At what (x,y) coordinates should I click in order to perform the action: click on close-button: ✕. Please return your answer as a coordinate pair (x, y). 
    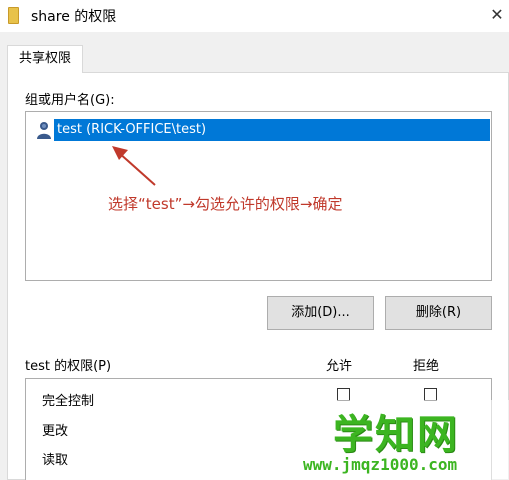
    Looking at the image, I should click on (497, 15).